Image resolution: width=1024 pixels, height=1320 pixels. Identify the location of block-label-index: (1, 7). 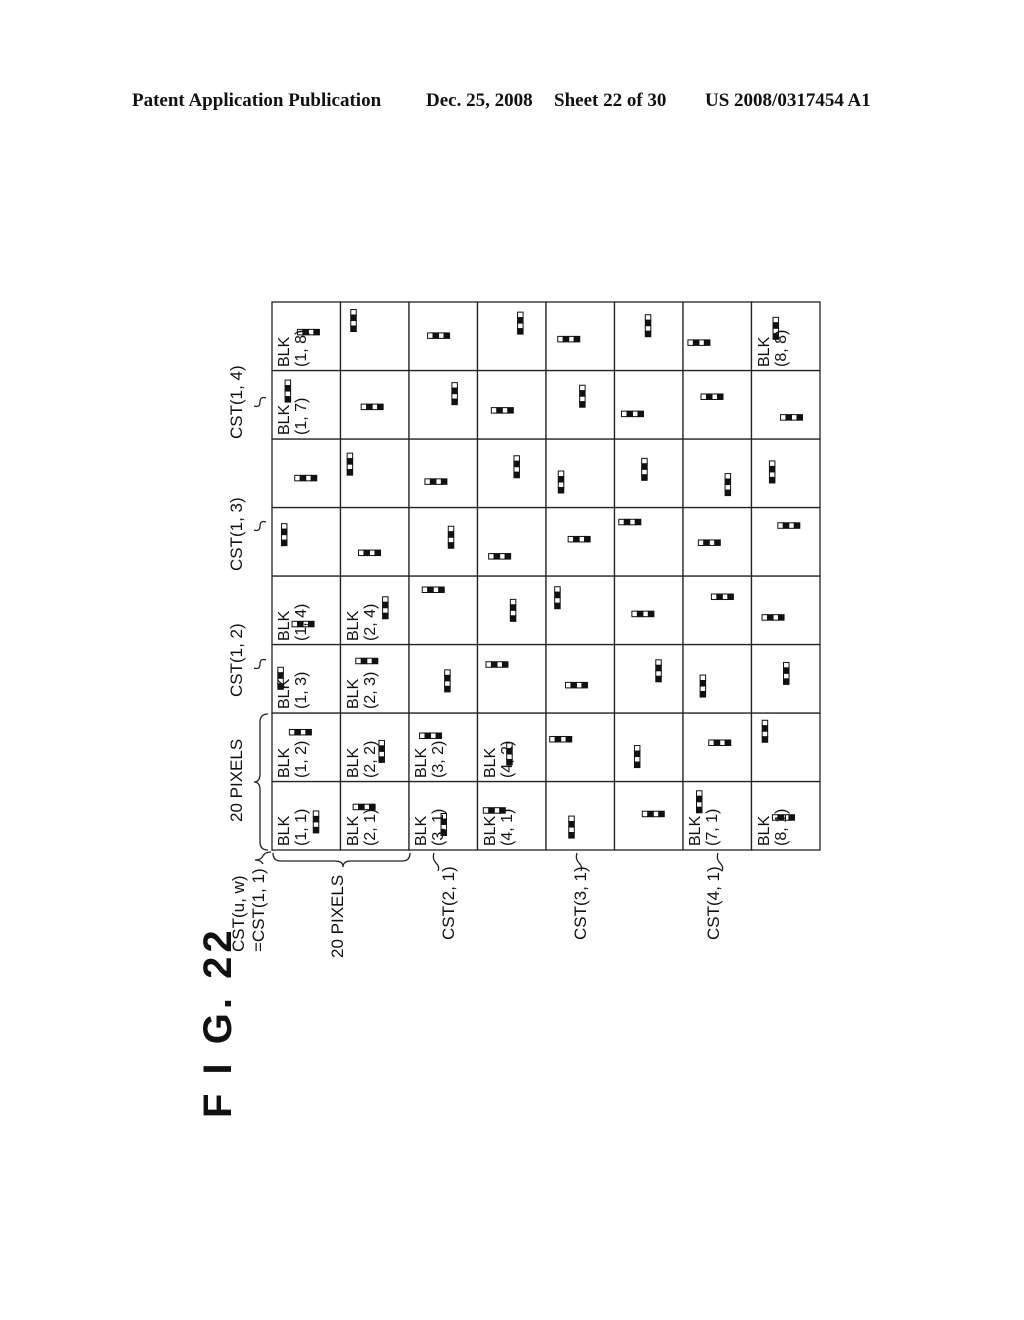
(301, 416).